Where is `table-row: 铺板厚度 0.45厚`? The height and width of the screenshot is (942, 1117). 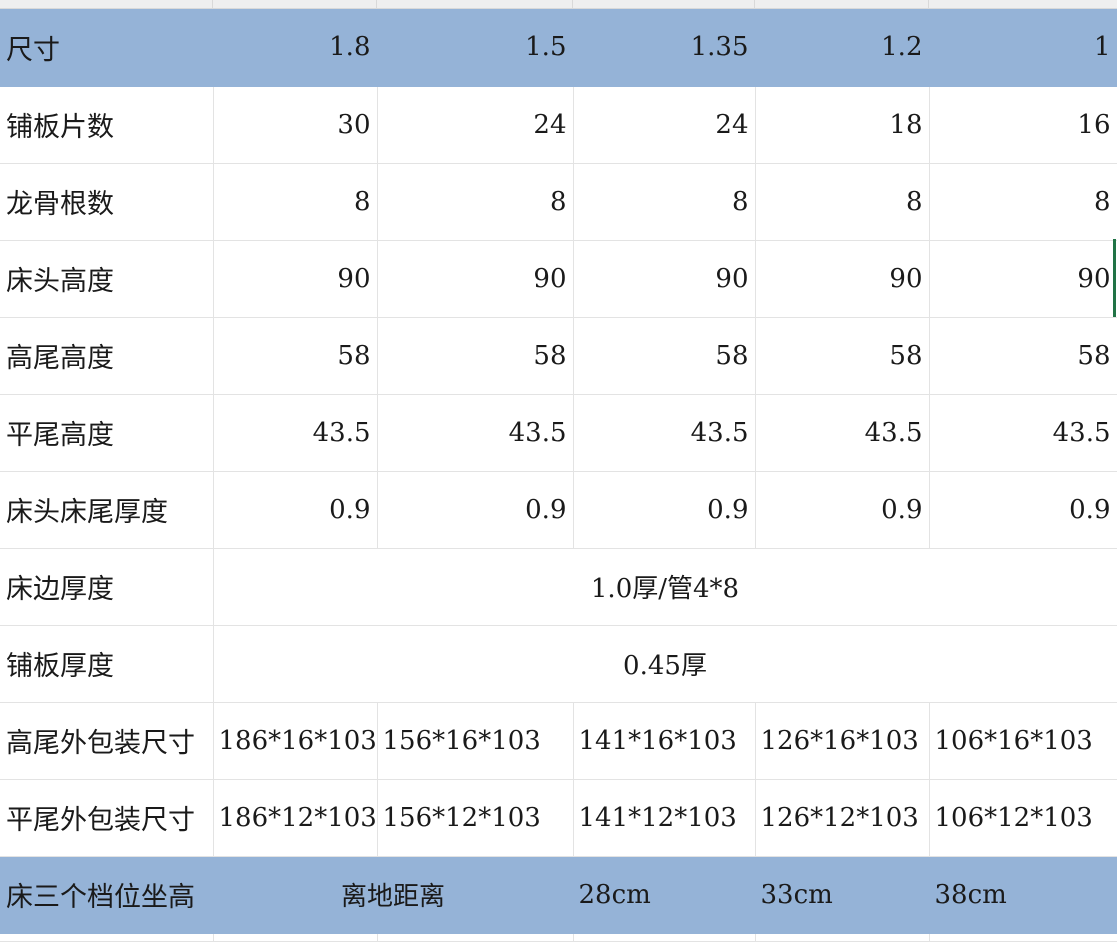 table-row: 铺板厚度 0.45厚 is located at coordinates (558, 664).